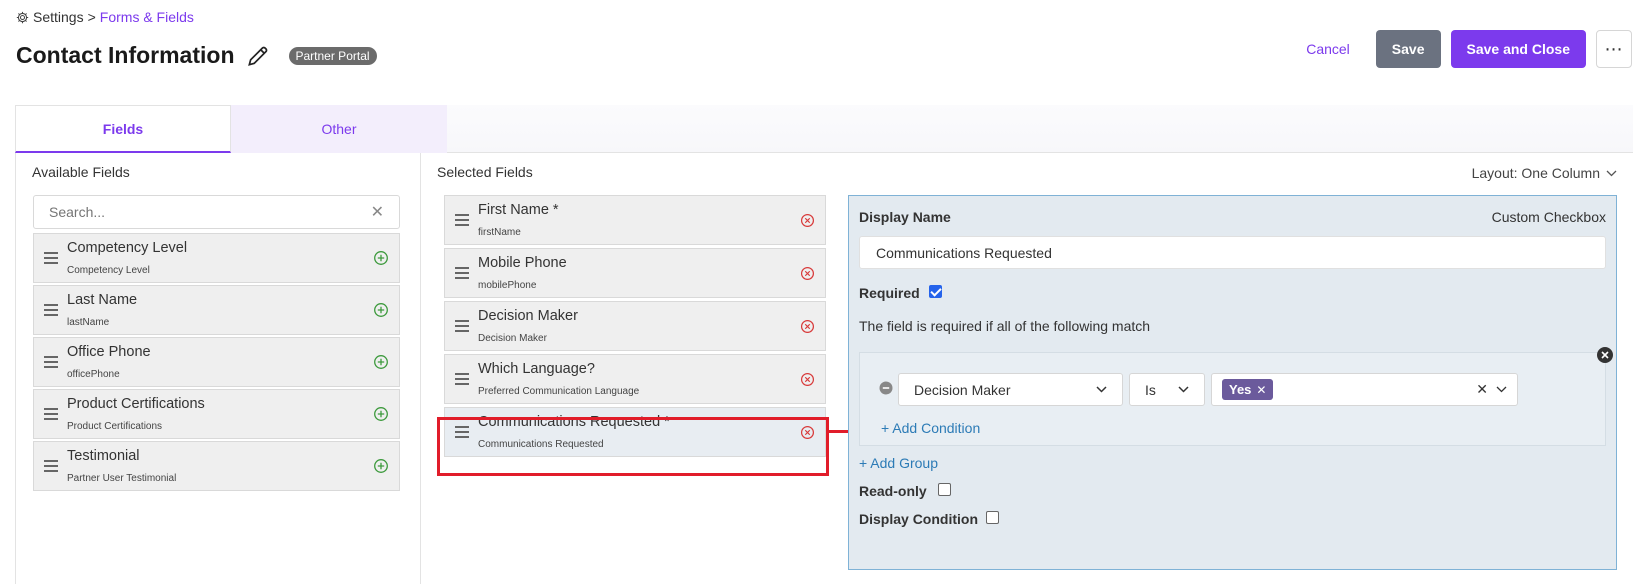  I want to click on condition-operator-select: Is, so click(1167, 389).